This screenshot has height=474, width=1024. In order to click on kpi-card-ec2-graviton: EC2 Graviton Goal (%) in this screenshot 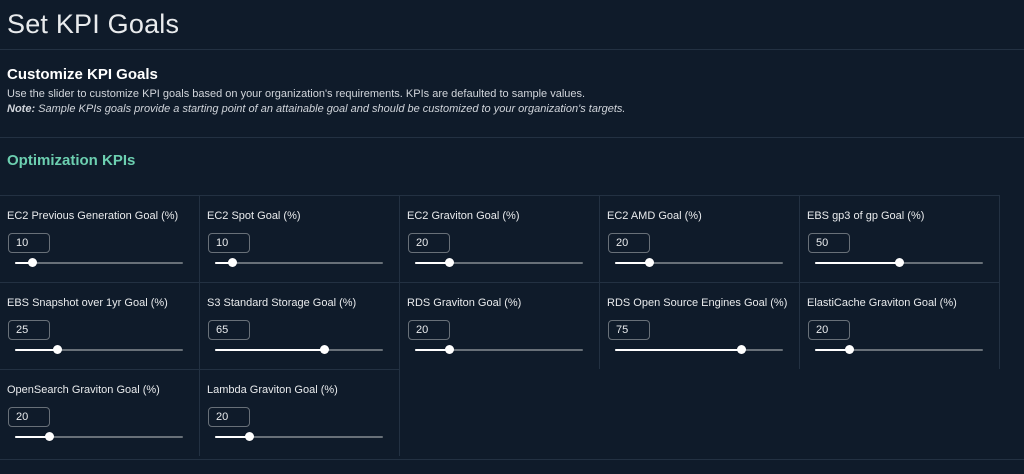, I will do `click(500, 238)`.